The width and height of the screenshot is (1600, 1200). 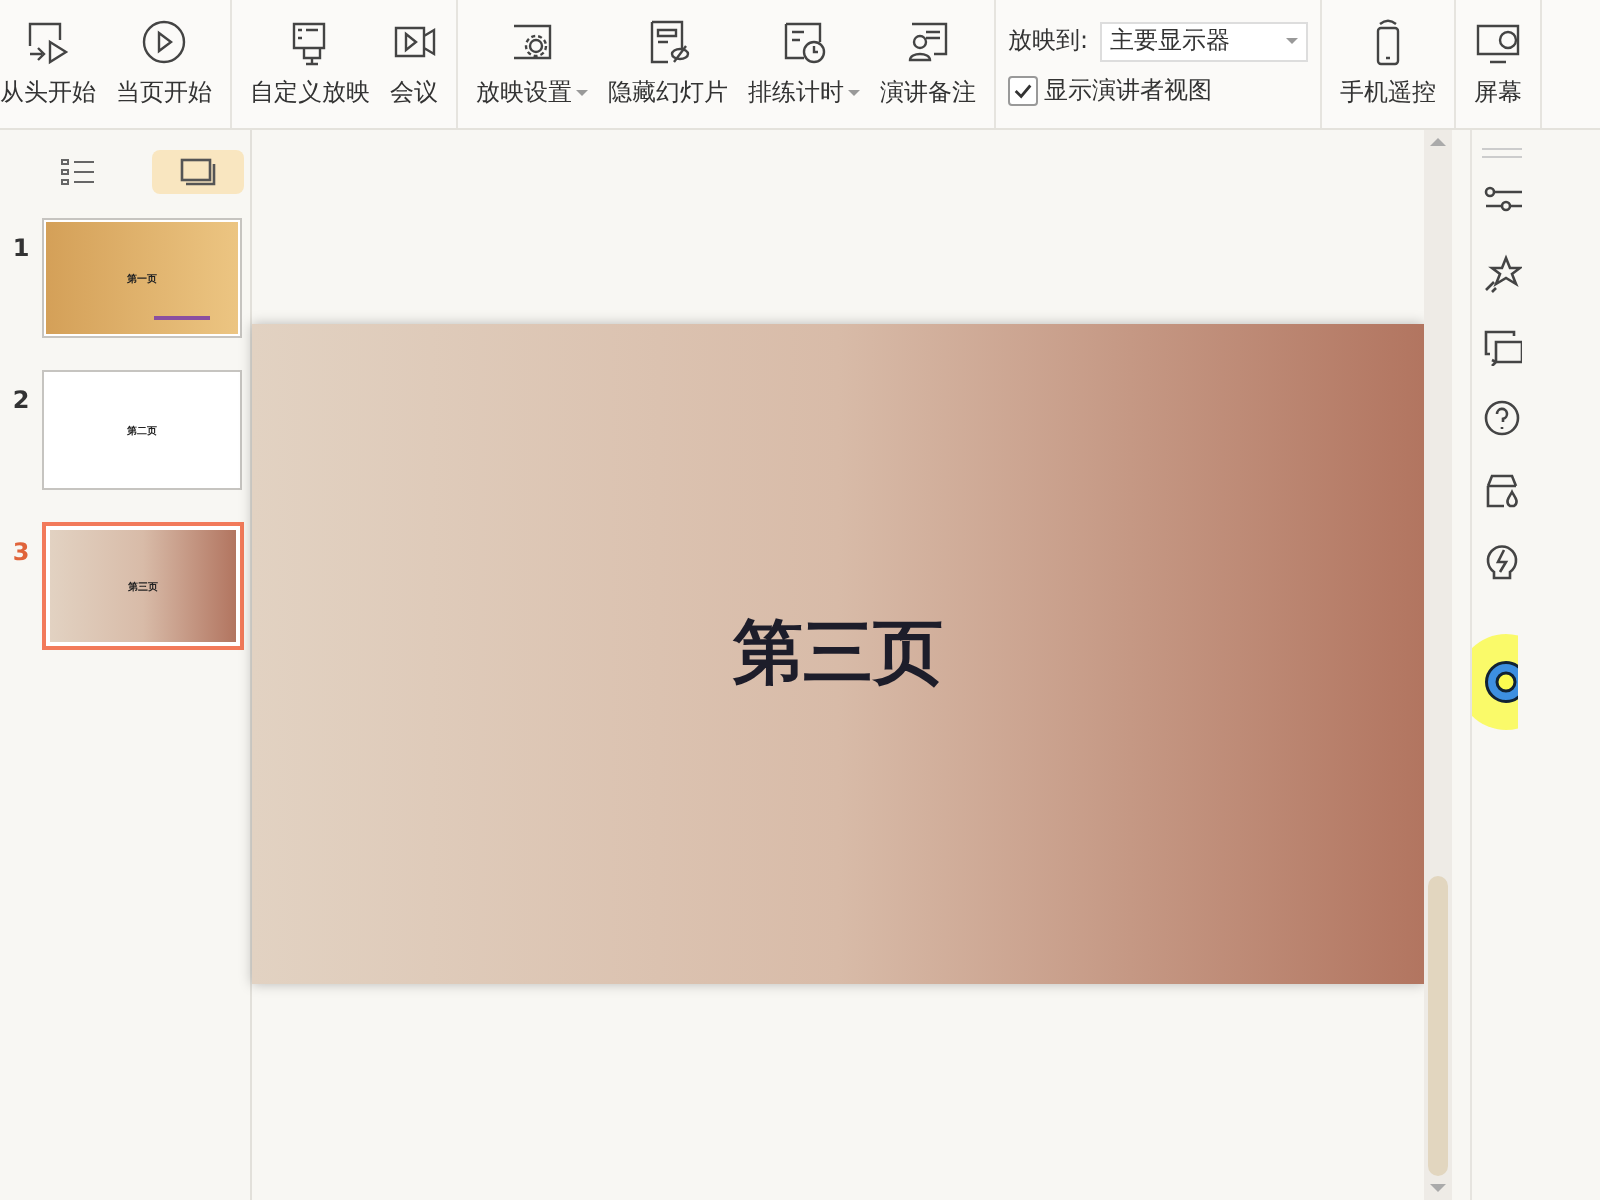 I want to click on toolbar-button: 放映设置, so click(x=532, y=64).